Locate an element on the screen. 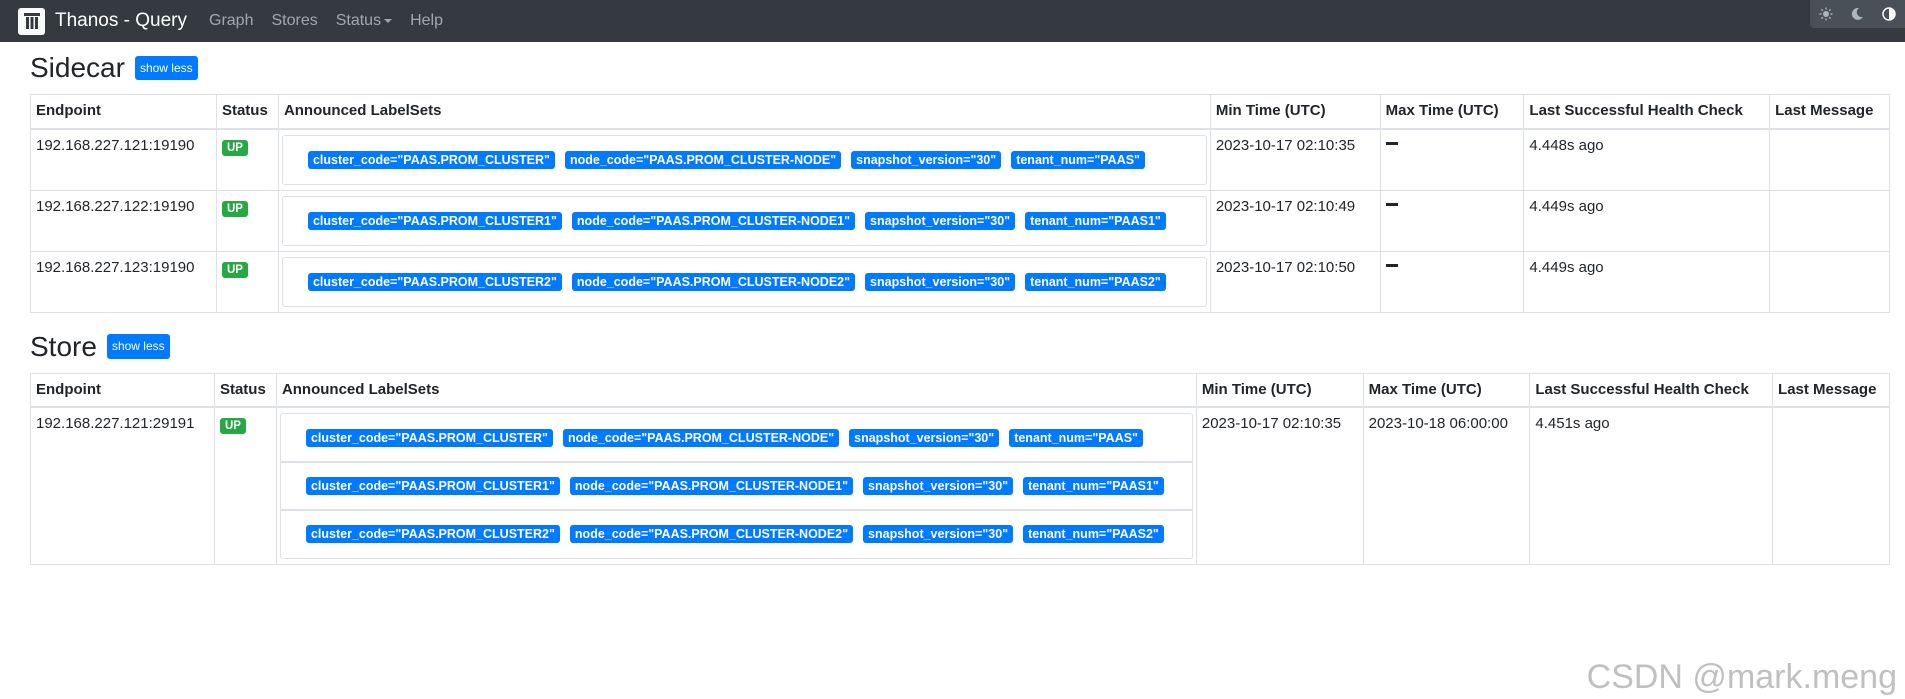 The width and height of the screenshot is (1905, 699). endpoint-cell: 192.168.227.122:19190 is located at coordinates (123, 220).